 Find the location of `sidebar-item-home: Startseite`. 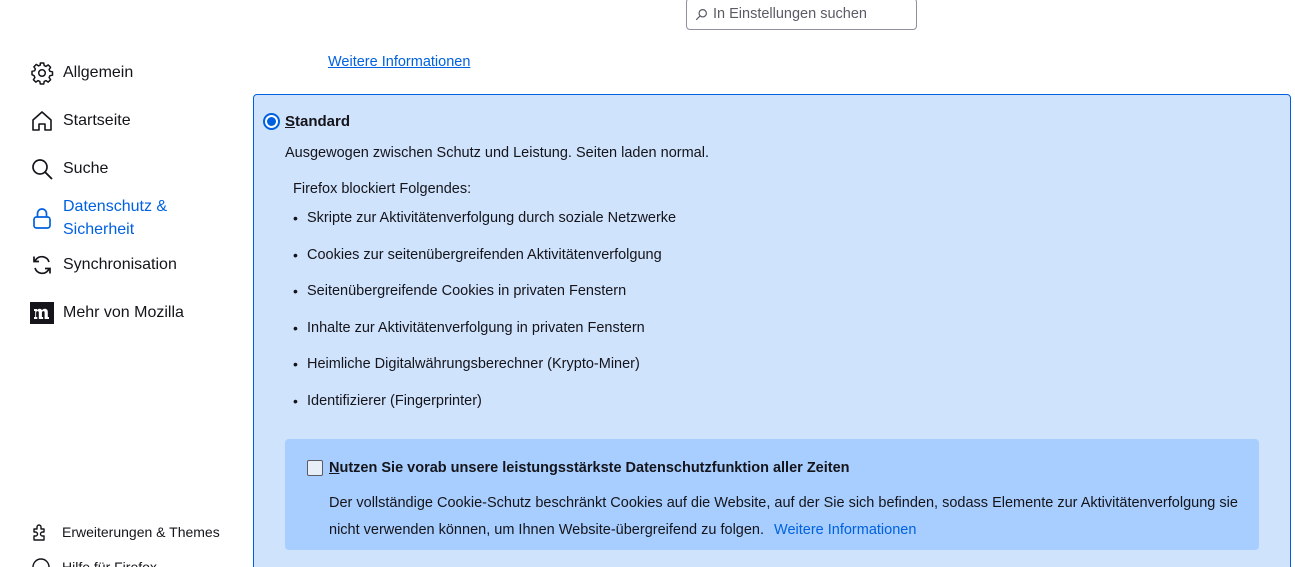

sidebar-item-home: Startseite is located at coordinates (80, 121).